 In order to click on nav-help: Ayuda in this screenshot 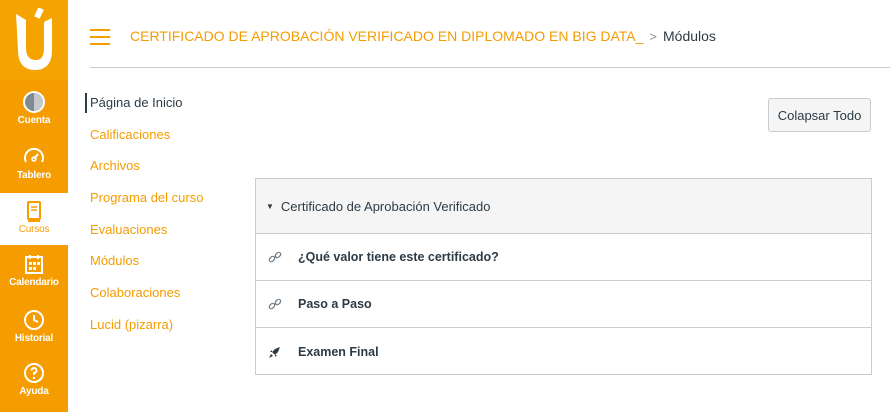, I will do `click(34, 381)`.